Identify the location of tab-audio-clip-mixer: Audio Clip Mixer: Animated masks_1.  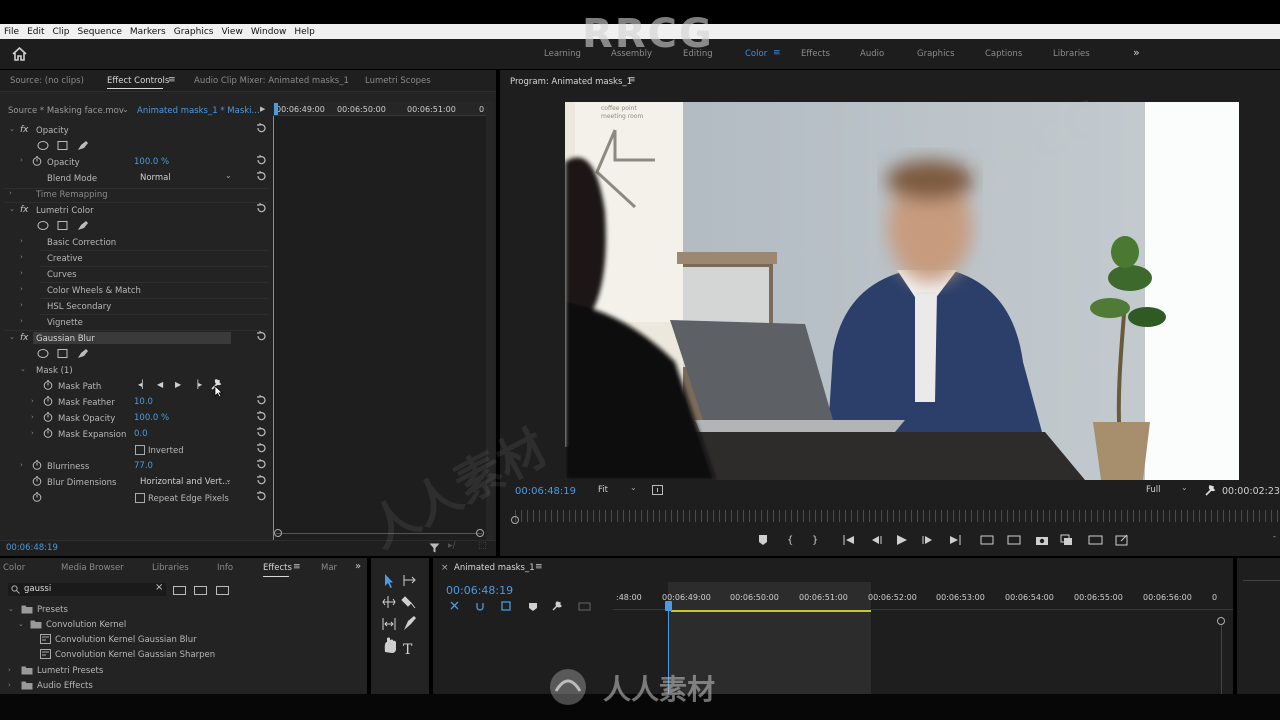
(271, 81).